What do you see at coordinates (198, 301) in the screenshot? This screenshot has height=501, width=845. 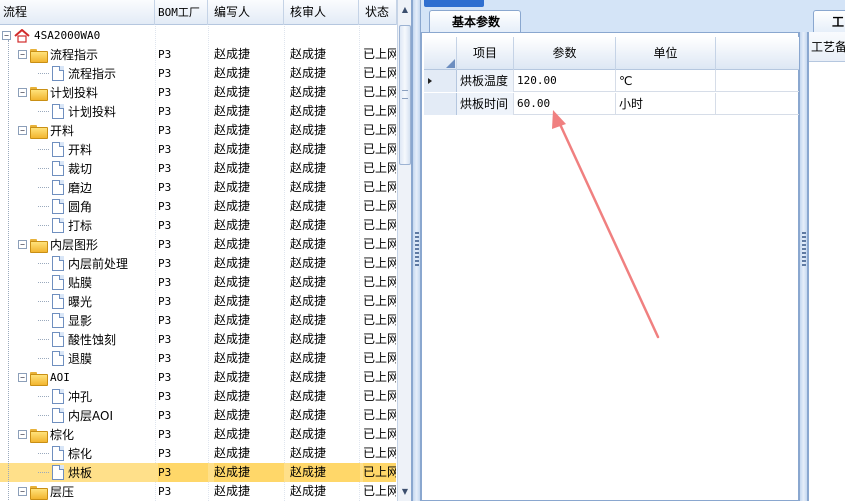 I see `tree-step-row: 曝光 P3 赵成捷 赵成捷 已上网` at bounding box center [198, 301].